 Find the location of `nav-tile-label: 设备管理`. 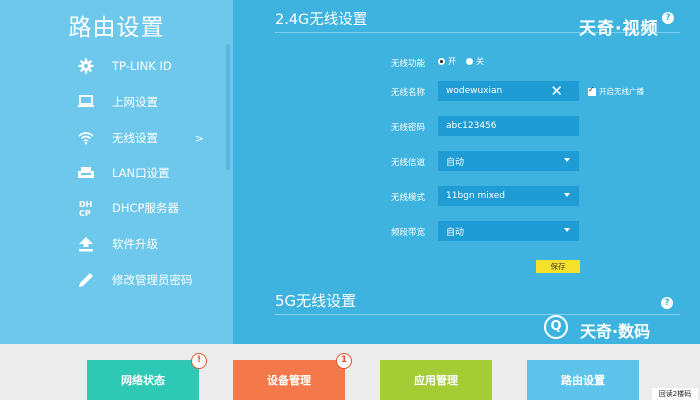

nav-tile-label: 设备管理 is located at coordinates (289, 380).